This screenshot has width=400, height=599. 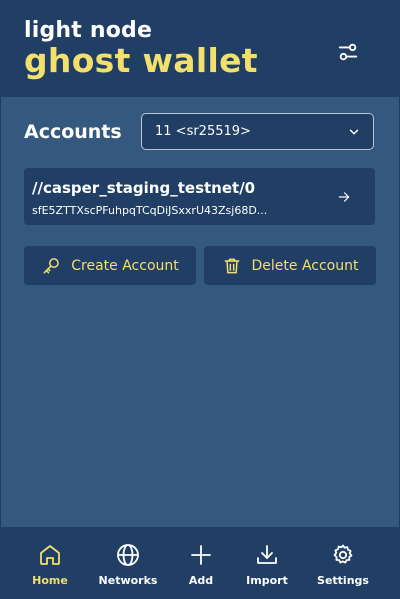 What do you see at coordinates (343, 568) in the screenshot?
I see `nav-settings: Settings` at bounding box center [343, 568].